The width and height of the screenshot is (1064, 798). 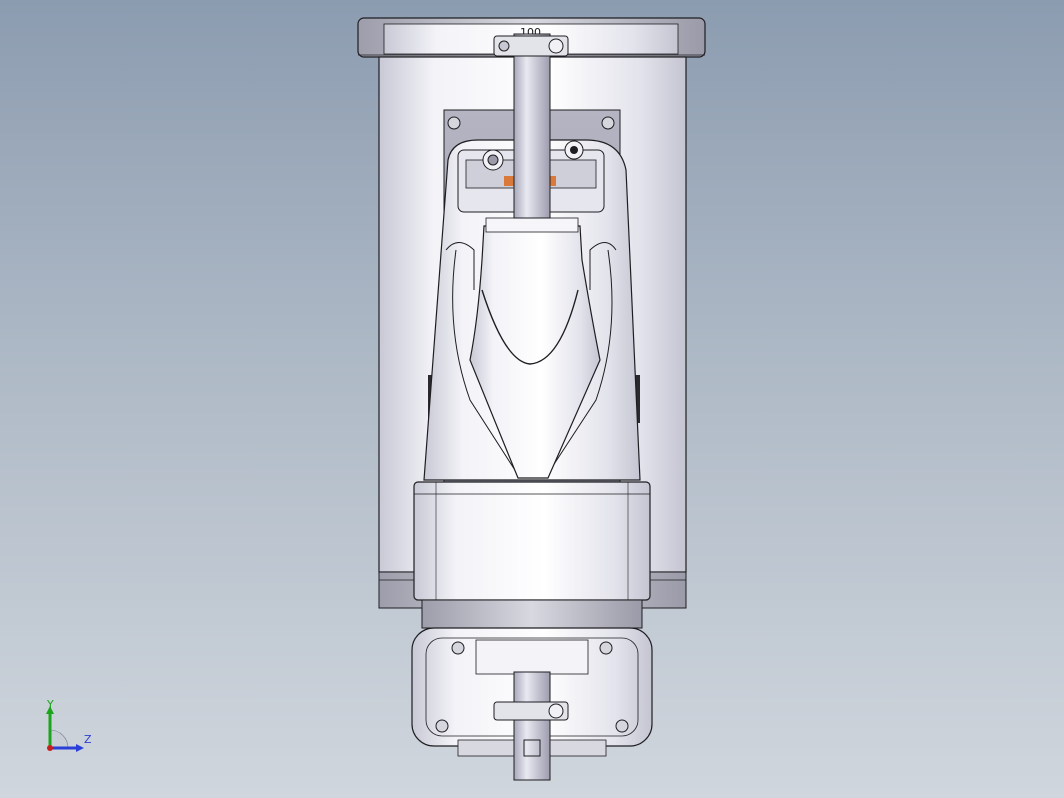 What do you see at coordinates (531, 711) in the screenshot?
I see `shaft-clamp-bottom` at bounding box center [531, 711].